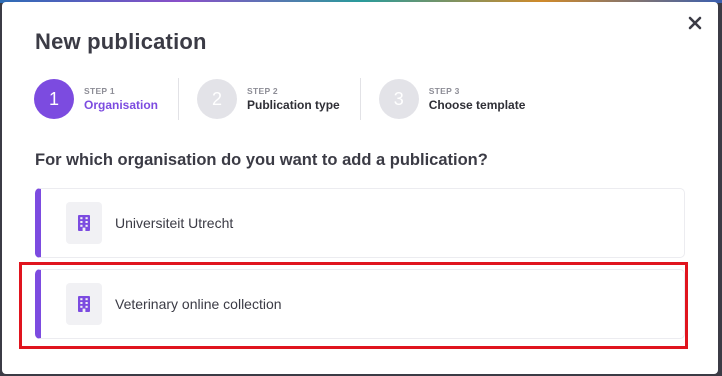 This screenshot has width=722, height=376. Describe the element at coordinates (695, 23) in the screenshot. I see `close-icon` at that location.